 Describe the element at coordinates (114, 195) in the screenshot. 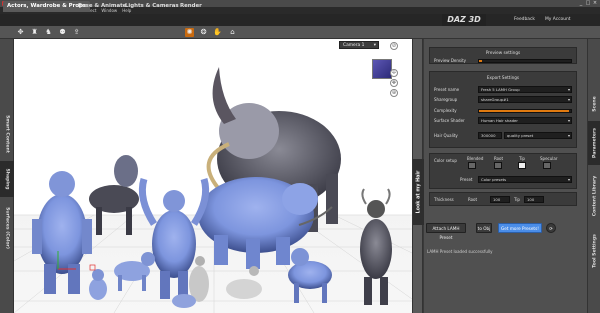

I see `horse-figure` at that location.